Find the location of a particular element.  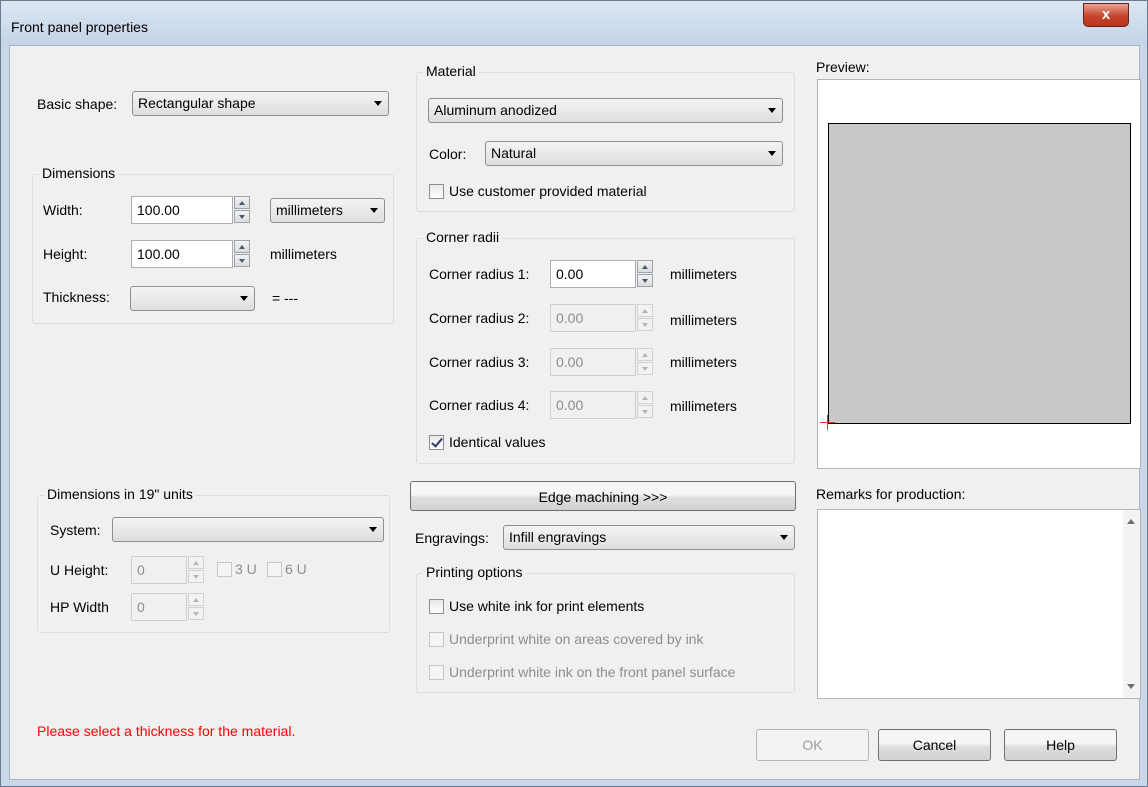

system-select is located at coordinates (248, 529).